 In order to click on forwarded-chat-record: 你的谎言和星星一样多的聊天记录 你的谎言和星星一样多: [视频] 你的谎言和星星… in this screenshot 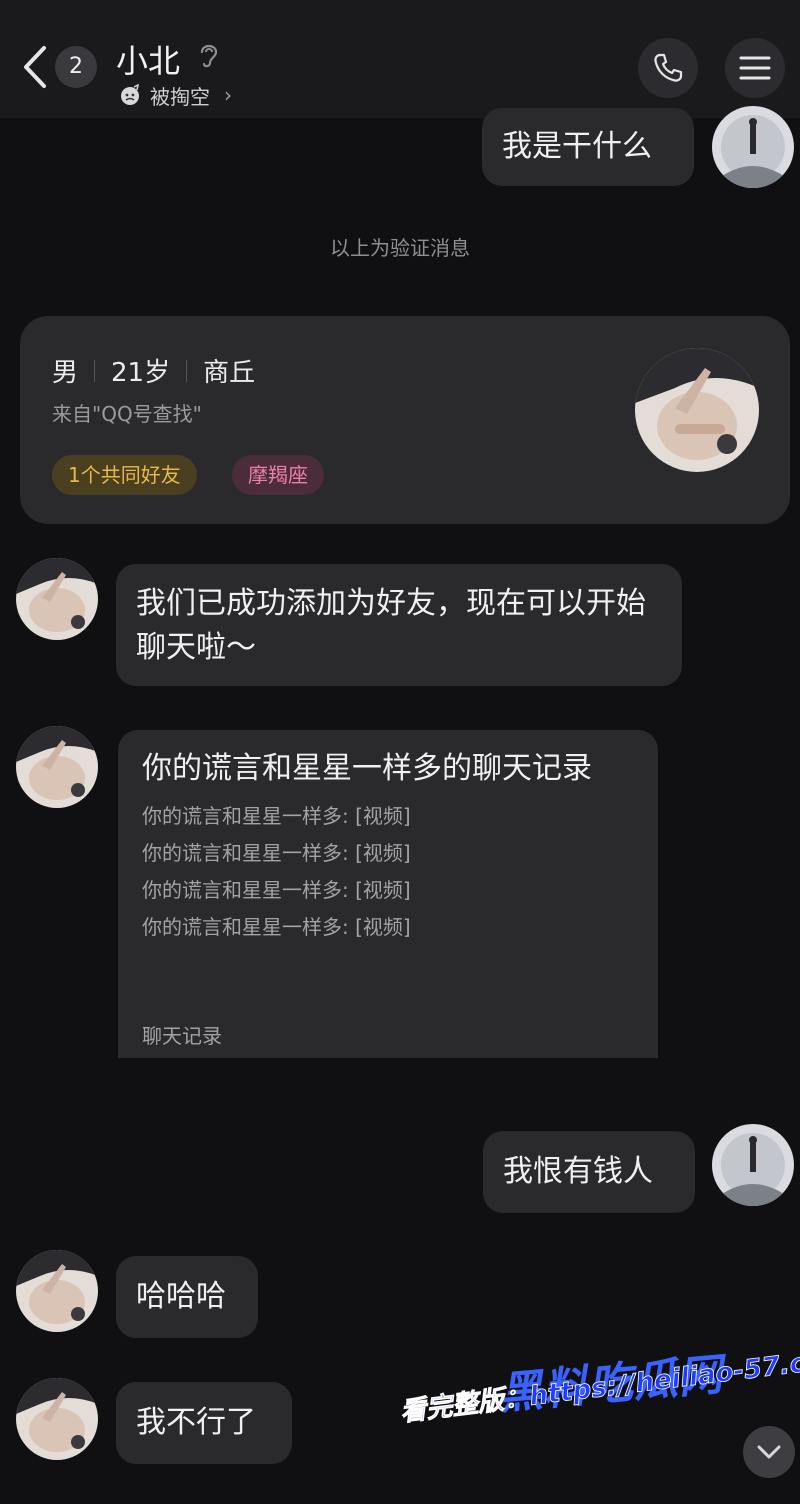, I will do `click(388, 894)`.